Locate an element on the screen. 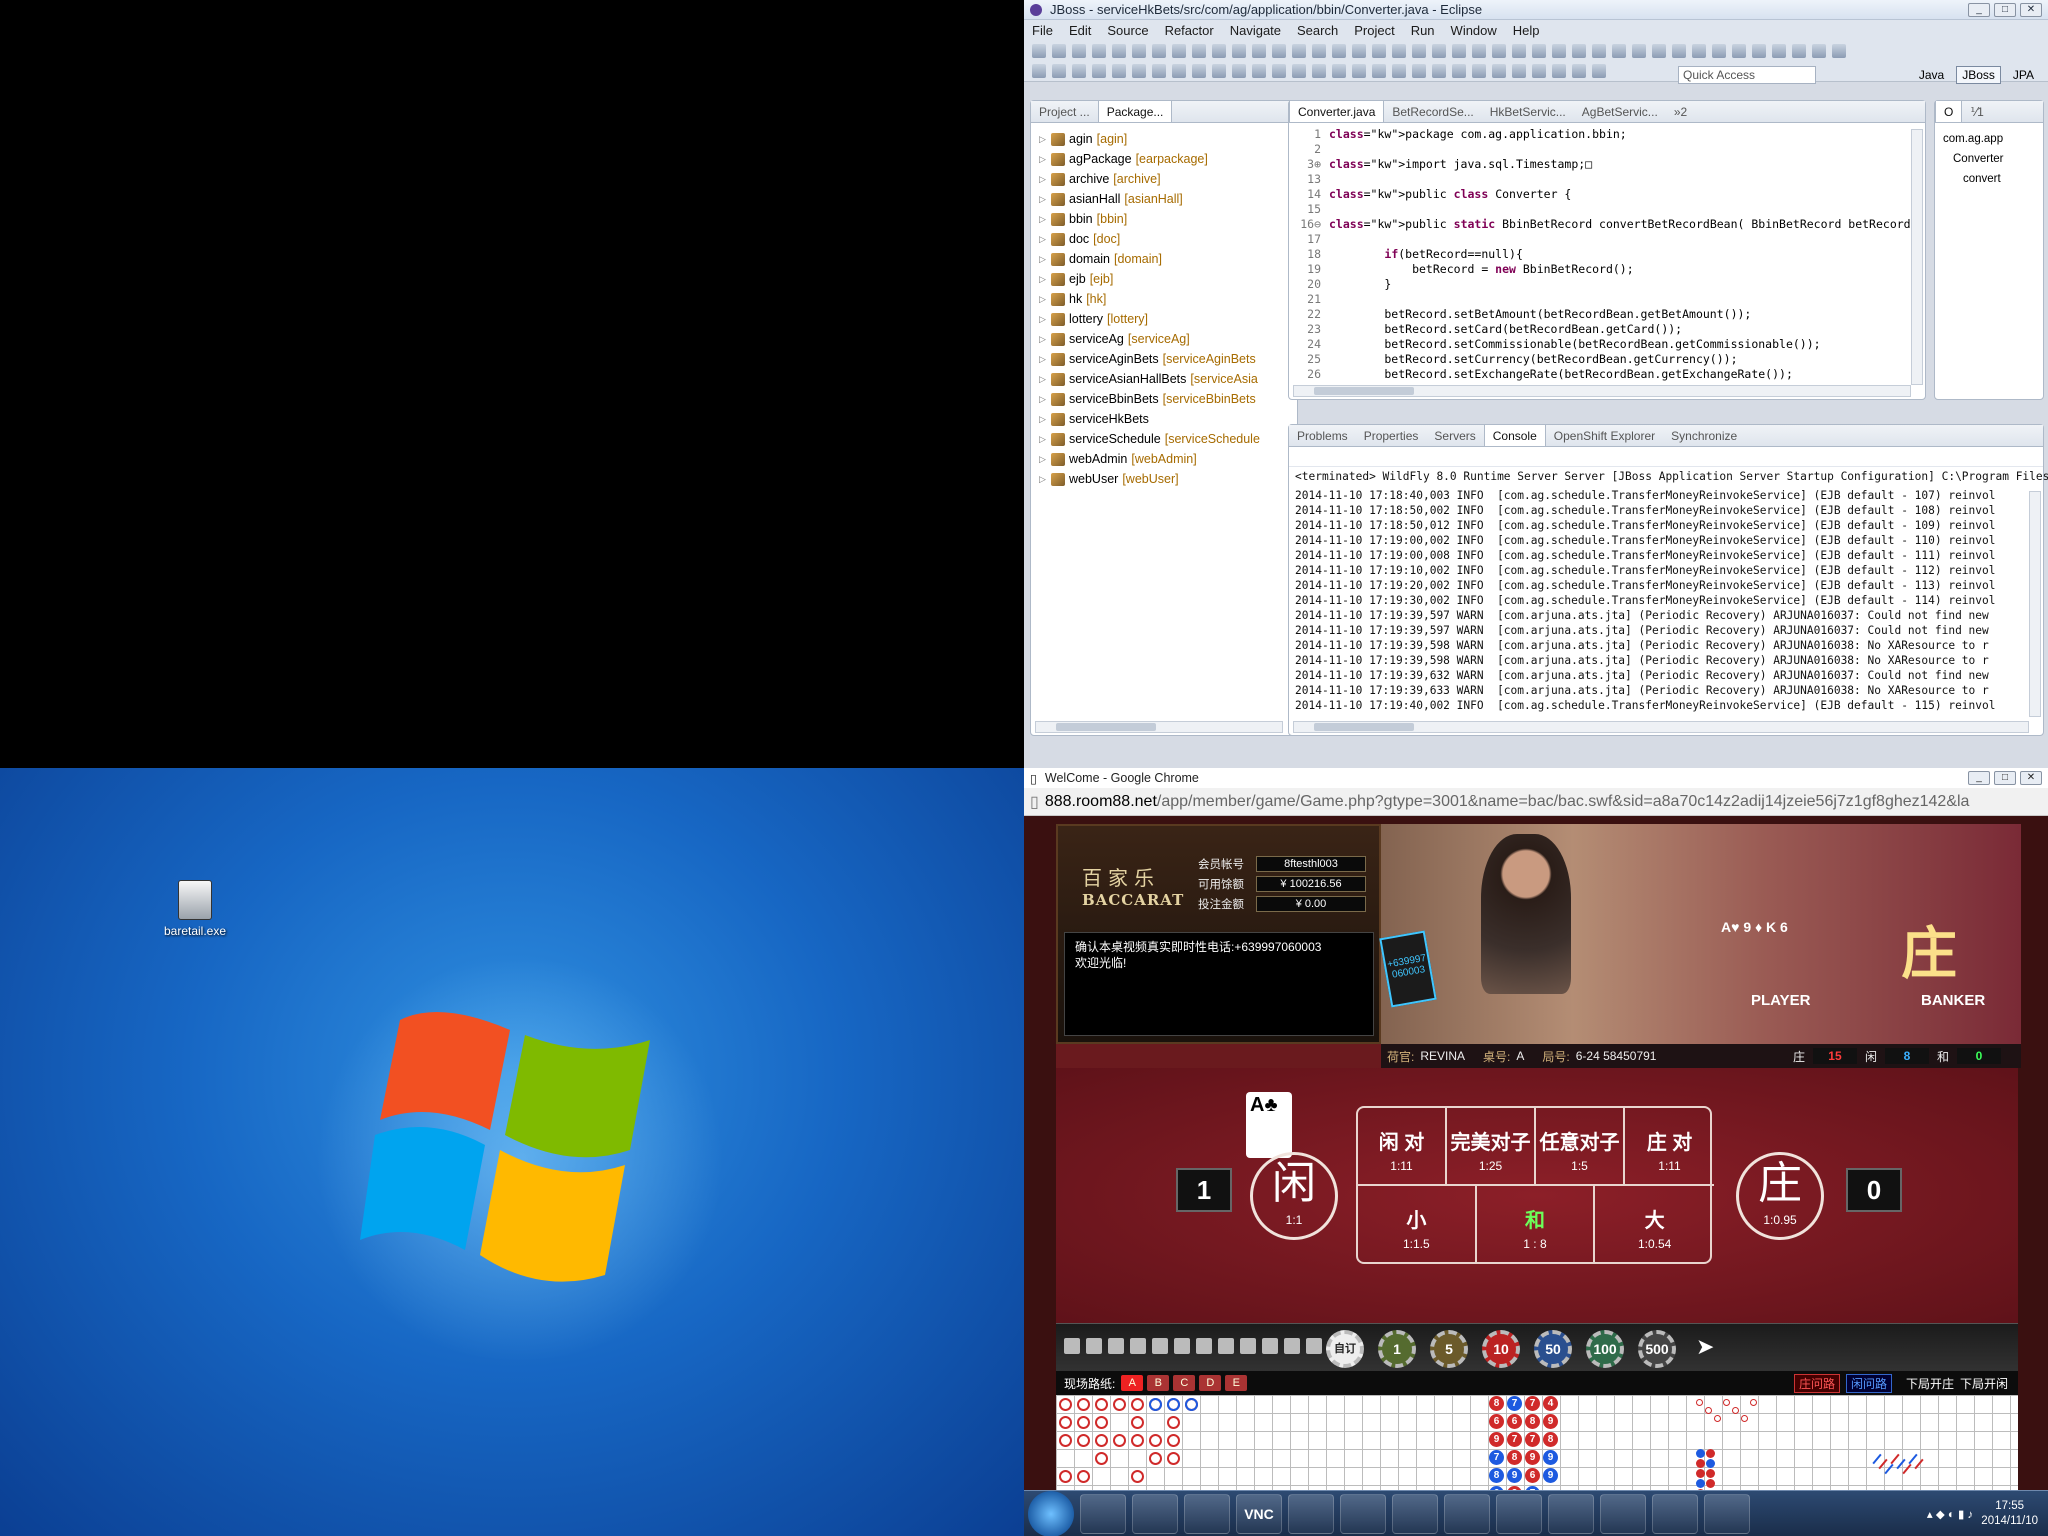  project-item: ▷ lottery [lottery] is located at coordinates (1164, 319).